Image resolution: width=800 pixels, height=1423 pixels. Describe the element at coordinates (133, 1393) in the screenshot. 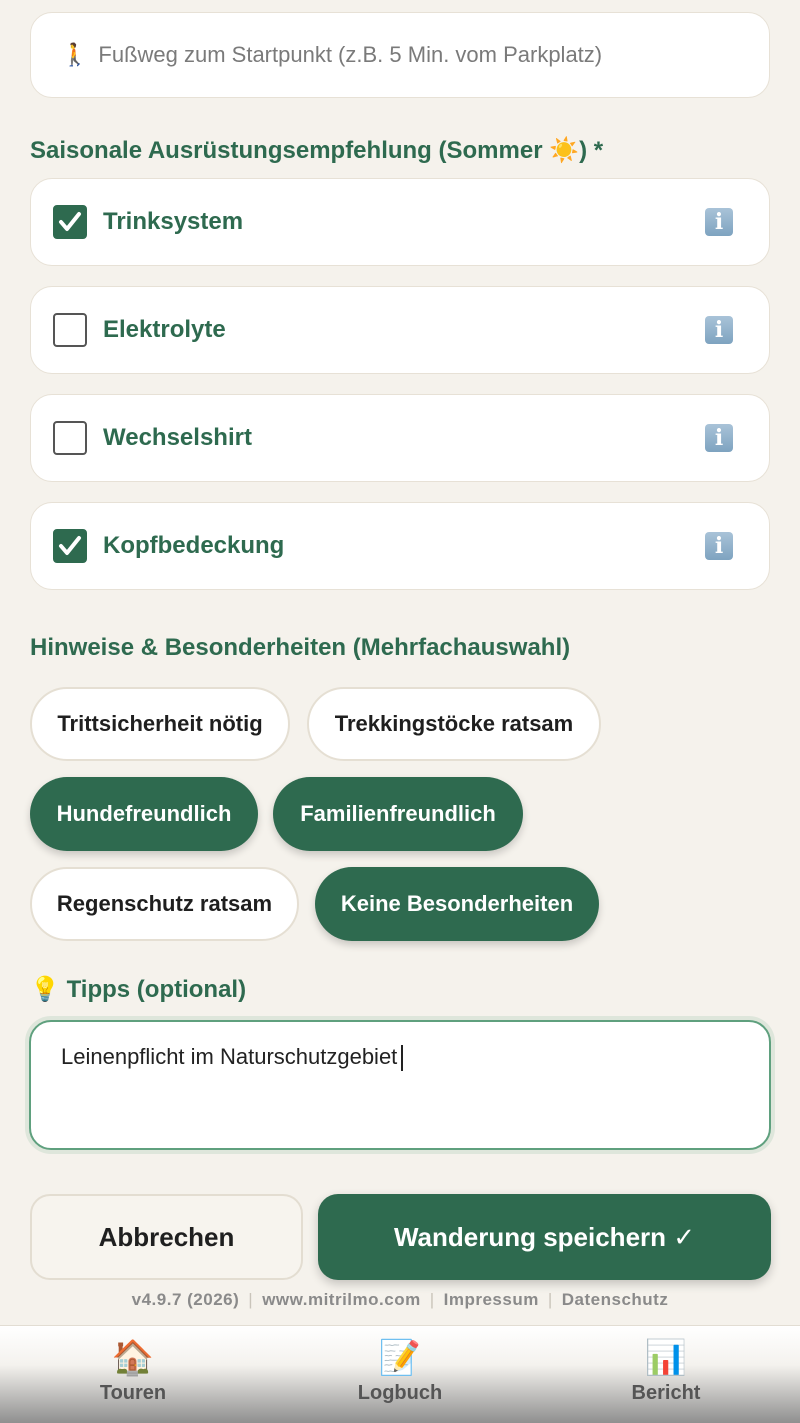

I see `tab-label: Touren` at that location.